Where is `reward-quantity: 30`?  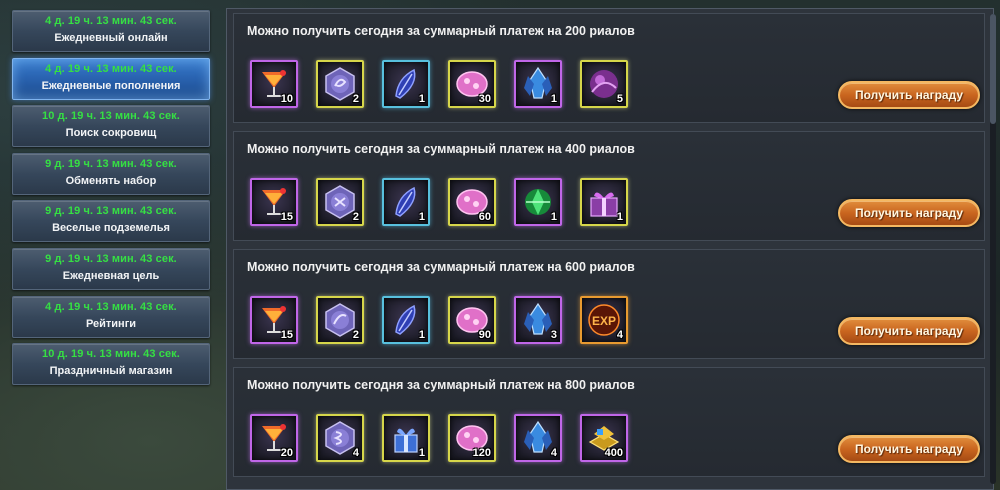 reward-quantity: 30 is located at coordinates (484, 99).